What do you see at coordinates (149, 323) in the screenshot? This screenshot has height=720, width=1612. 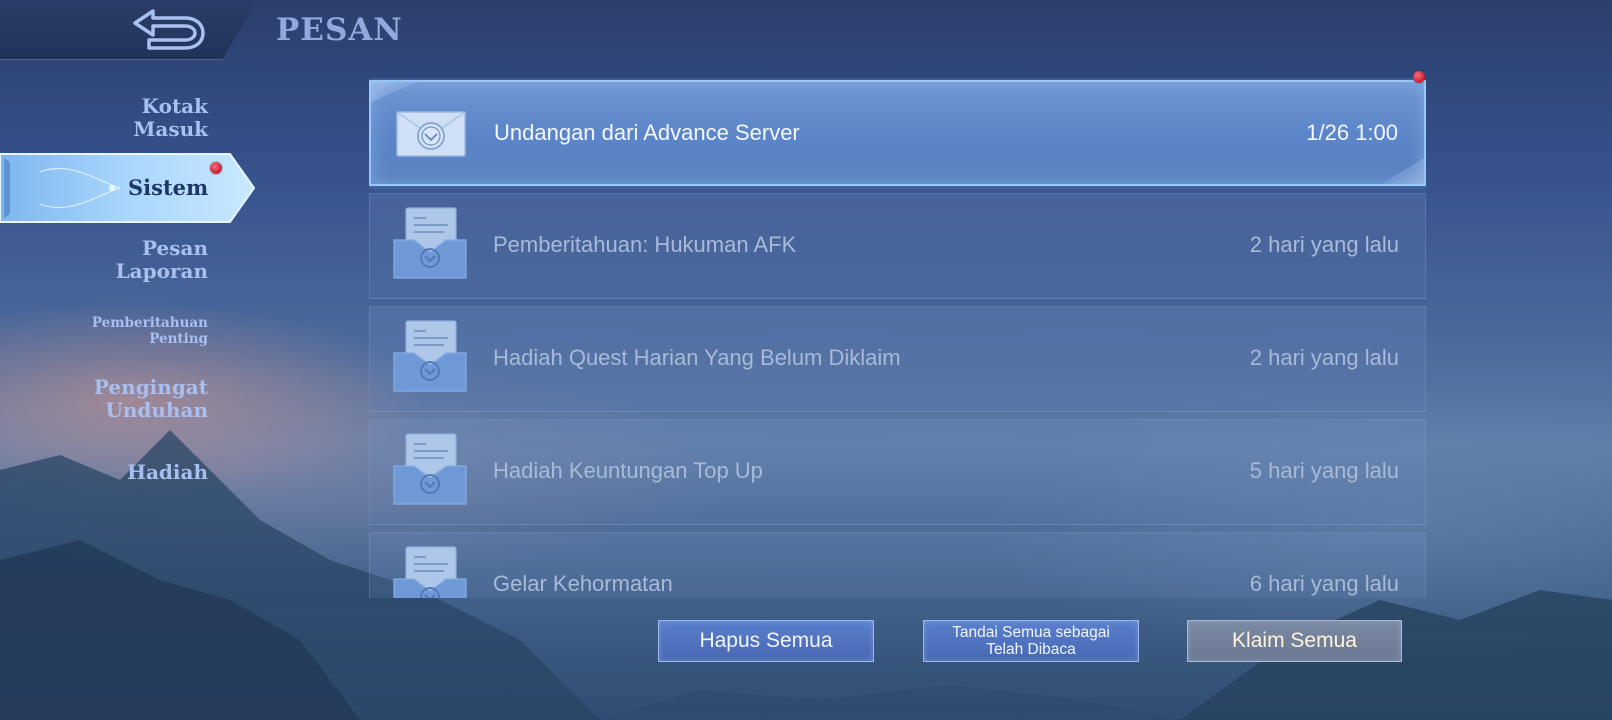 I see `sidebar-item-label: Pemberitahuan` at bounding box center [149, 323].